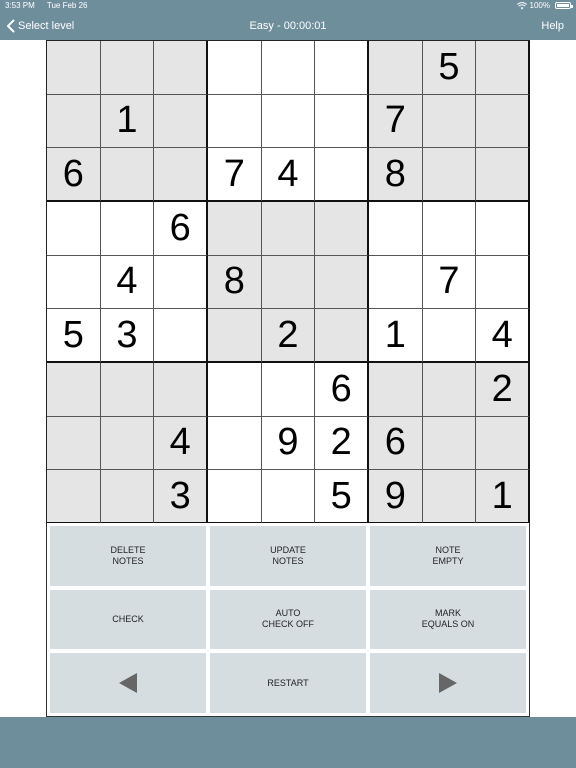 The height and width of the screenshot is (768, 576). Describe the element at coordinates (288, 556) in the screenshot. I see `update-notes-button: UPDATE NOTES` at that location.